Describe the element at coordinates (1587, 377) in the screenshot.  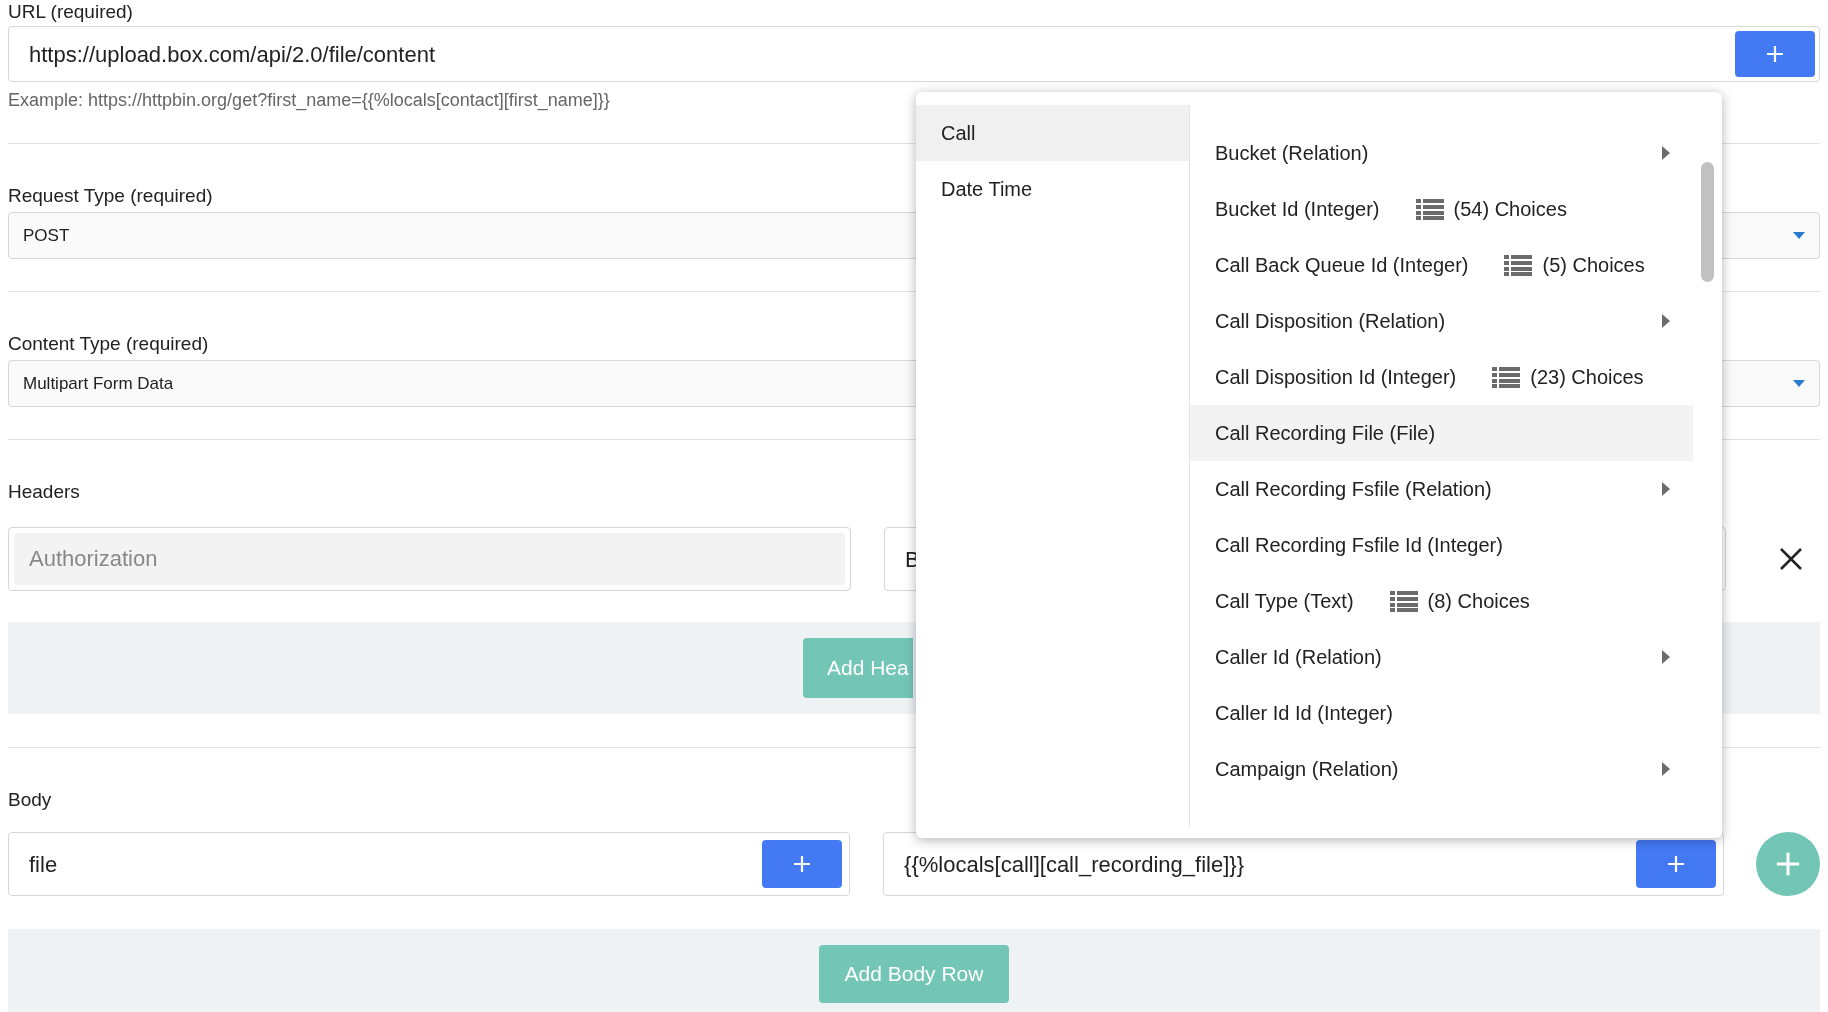
I see `choices-count: (23) Choices` at that location.